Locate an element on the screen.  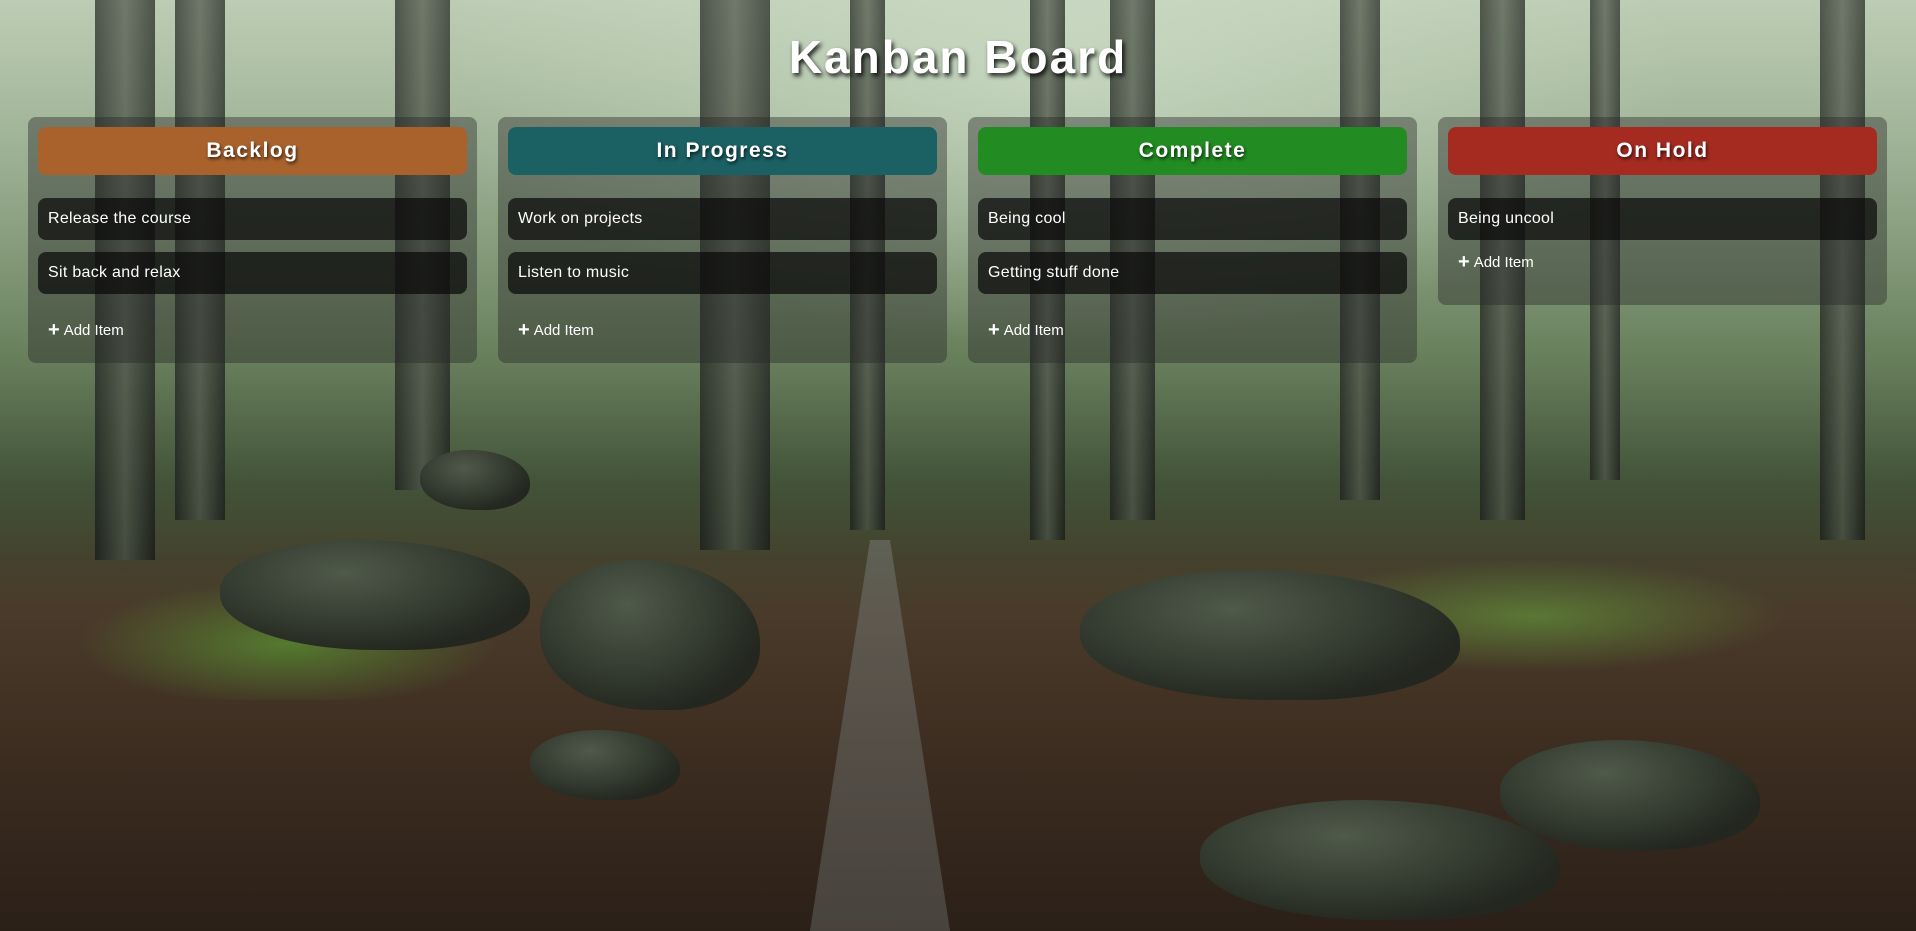
add-item-button-complete: + Add Item is located at coordinates (1192, 330).